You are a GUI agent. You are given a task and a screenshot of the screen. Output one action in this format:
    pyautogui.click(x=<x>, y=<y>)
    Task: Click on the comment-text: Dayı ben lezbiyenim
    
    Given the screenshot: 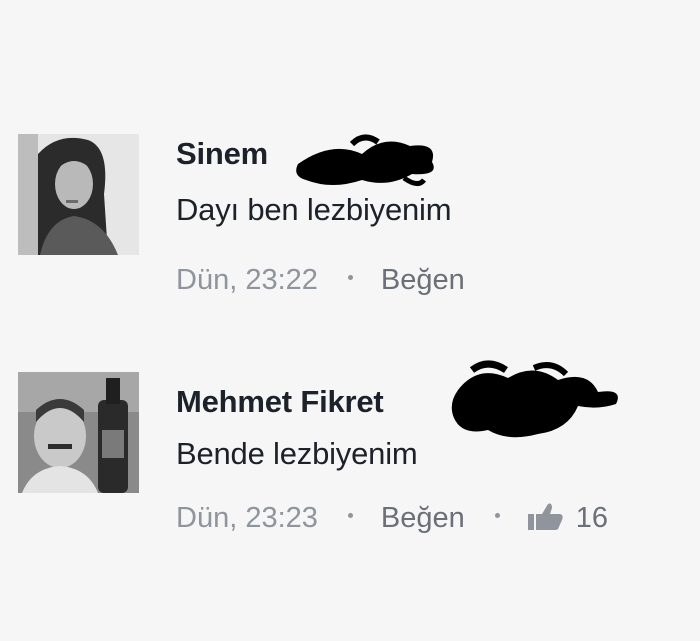 What is the action you would take?
    pyautogui.click(x=314, y=209)
    